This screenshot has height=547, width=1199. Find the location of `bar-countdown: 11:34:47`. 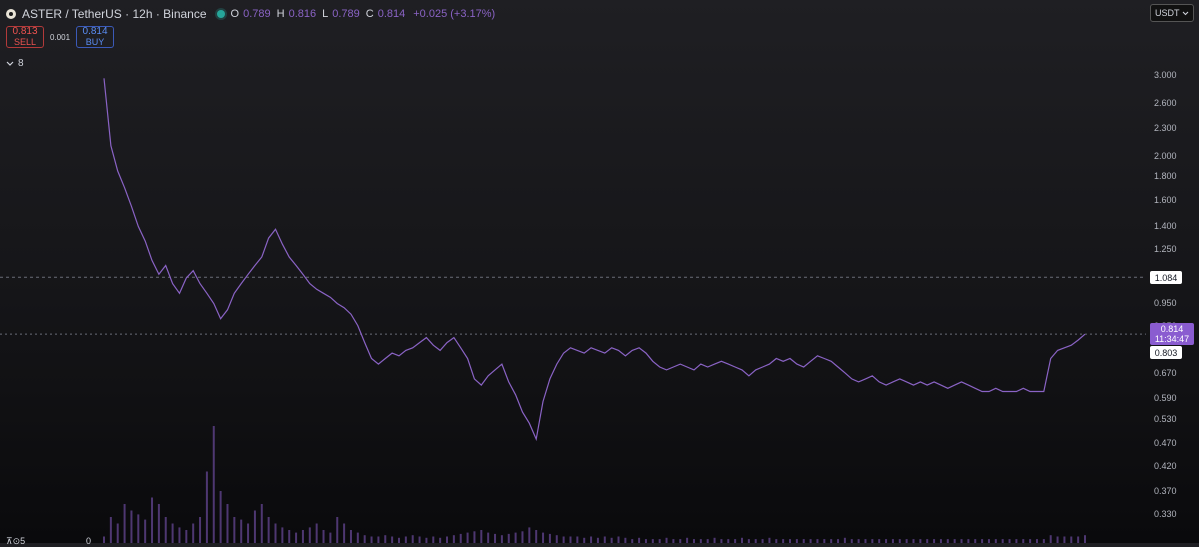

bar-countdown: 11:34:47 is located at coordinates (1172, 339).